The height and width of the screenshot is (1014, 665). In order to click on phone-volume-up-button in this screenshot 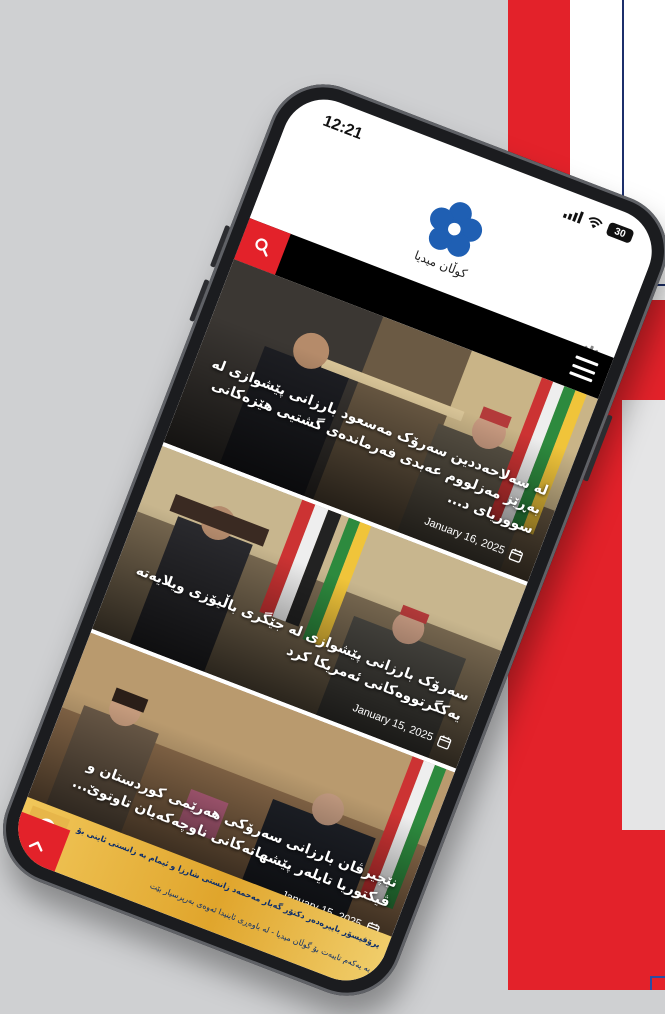, I will do `click(220, 246)`.